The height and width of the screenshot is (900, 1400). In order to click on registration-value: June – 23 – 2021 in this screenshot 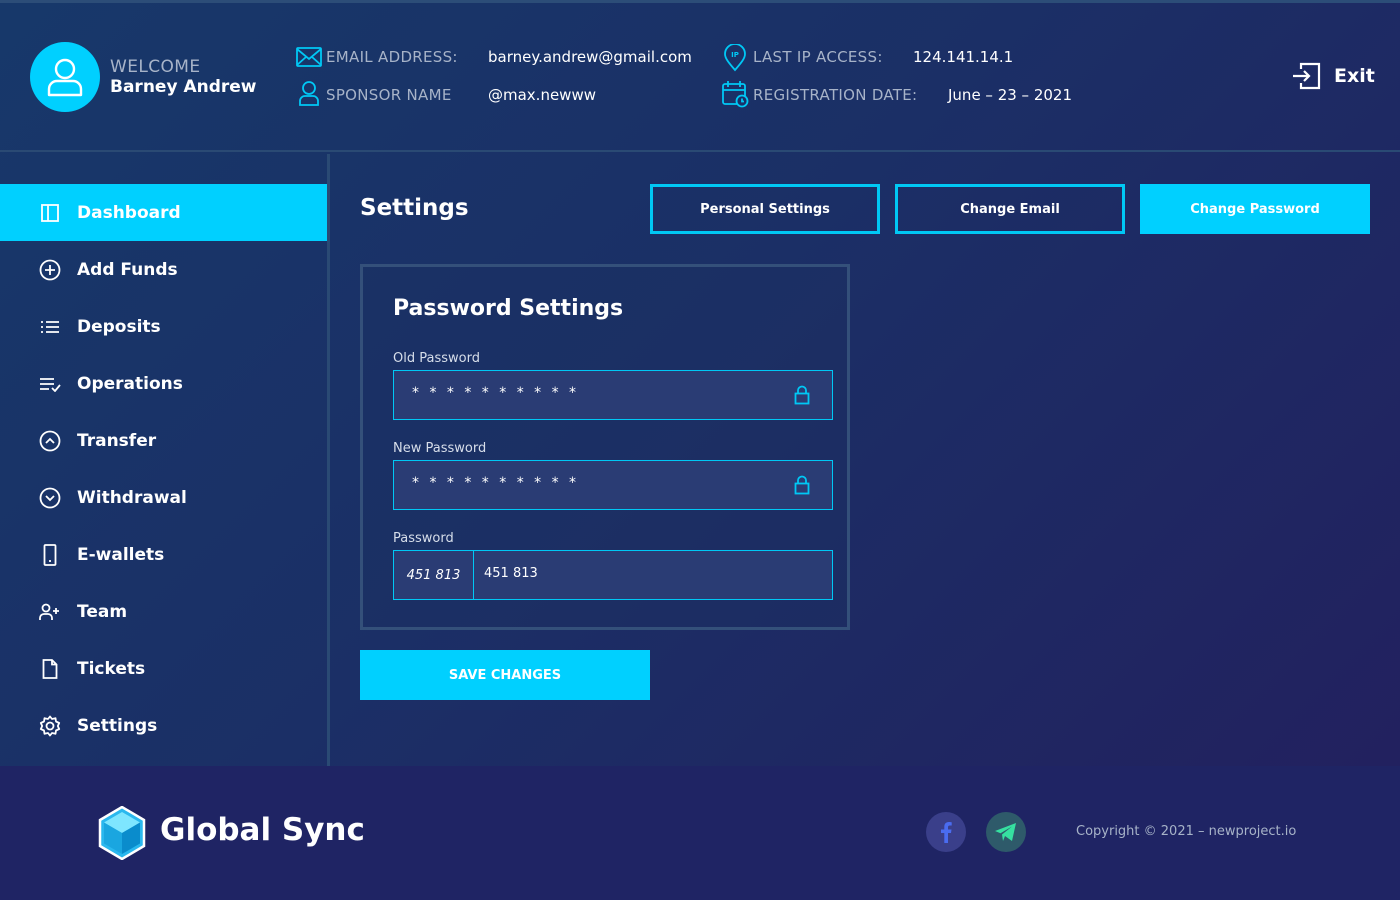, I will do `click(1010, 95)`.